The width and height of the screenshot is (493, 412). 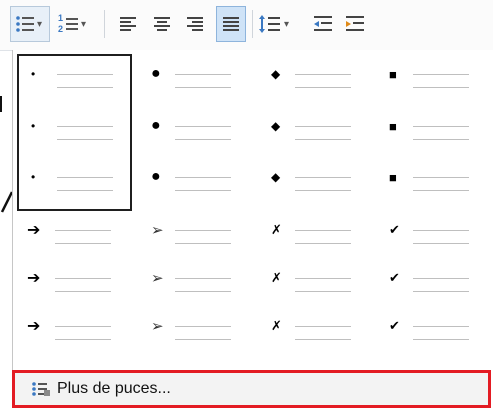 I want to click on align-center-button, so click(x=165, y=24).